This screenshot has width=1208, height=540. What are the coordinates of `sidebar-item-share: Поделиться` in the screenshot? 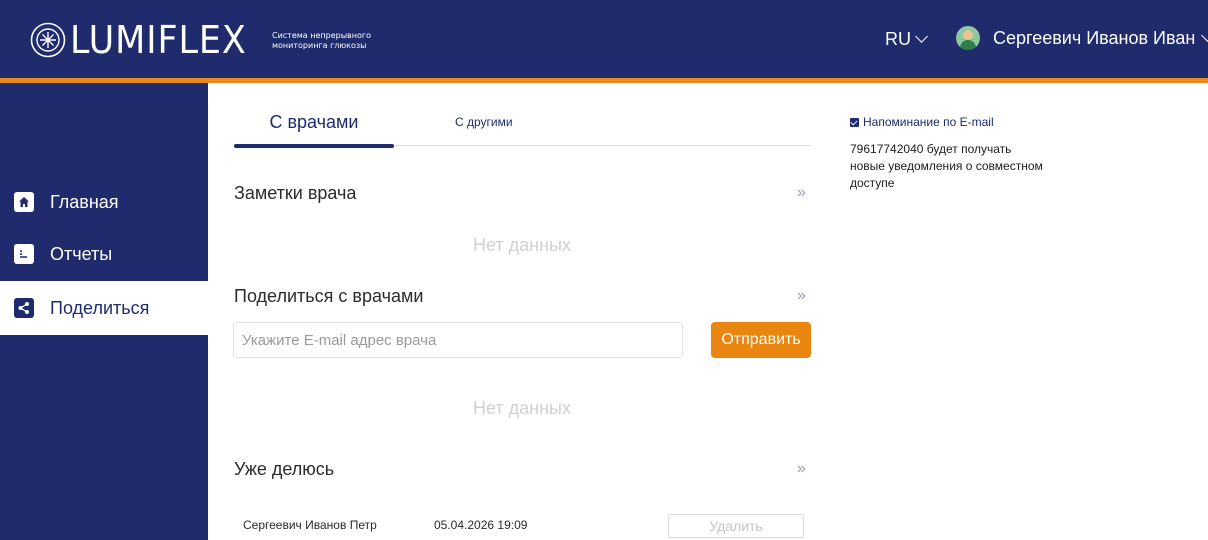 It's located at (104, 308).